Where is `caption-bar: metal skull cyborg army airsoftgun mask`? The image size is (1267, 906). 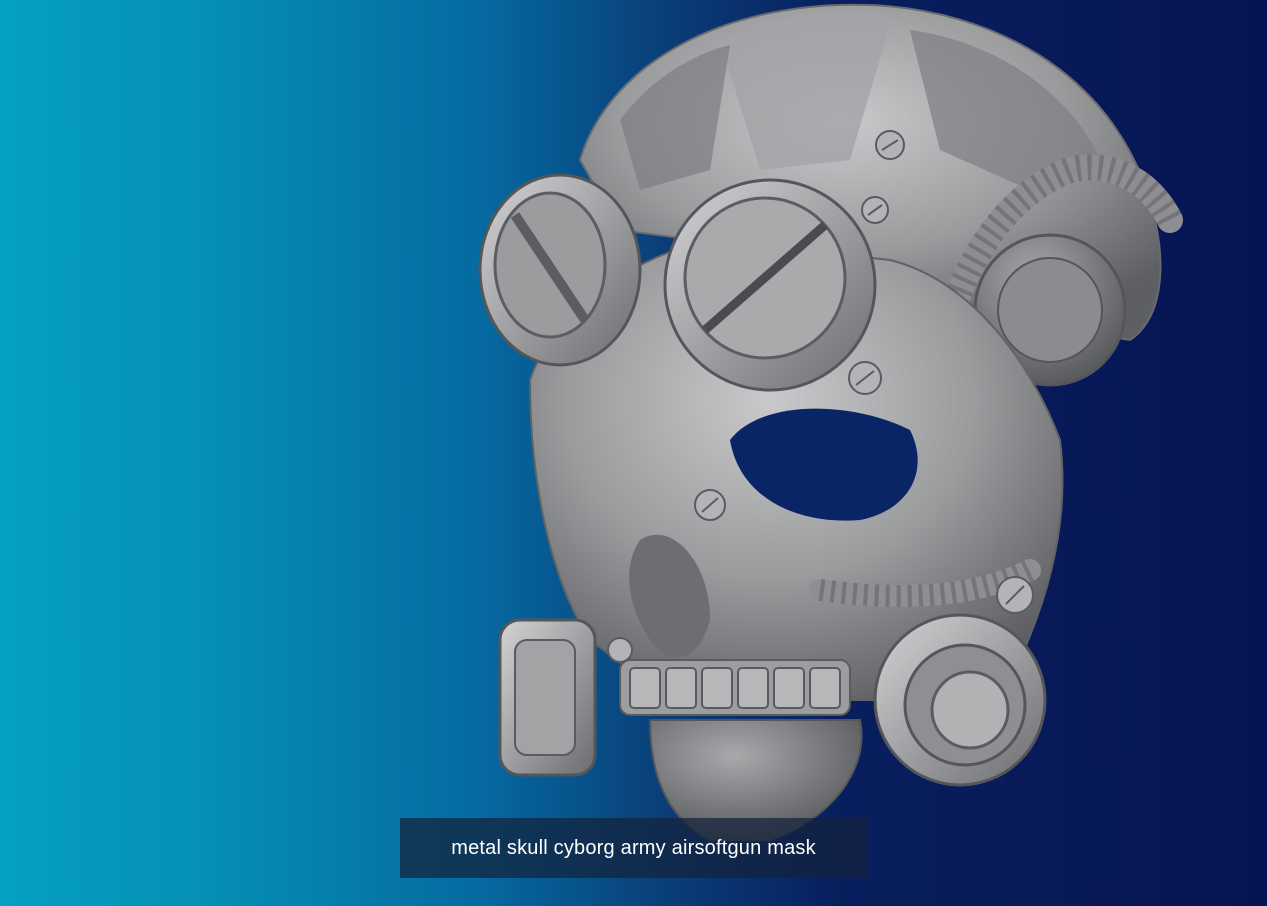
caption-bar: metal skull cyborg army airsoftgun mask is located at coordinates (633, 848).